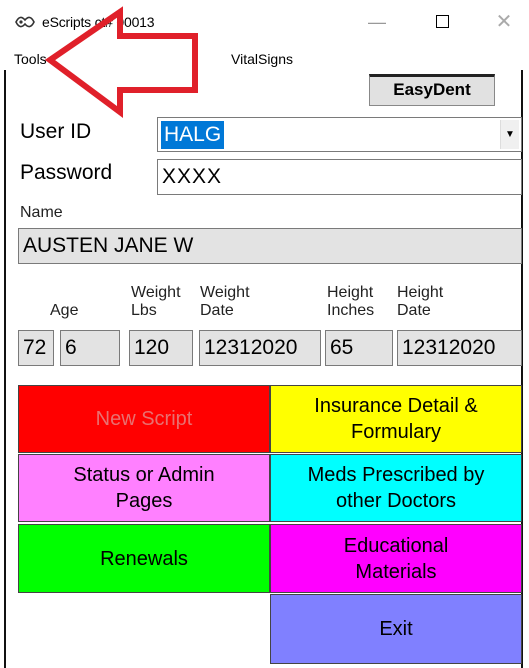  What do you see at coordinates (270, 246) in the screenshot?
I see `patient-name-field: AUSTEN JANE W` at bounding box center [270, 246].